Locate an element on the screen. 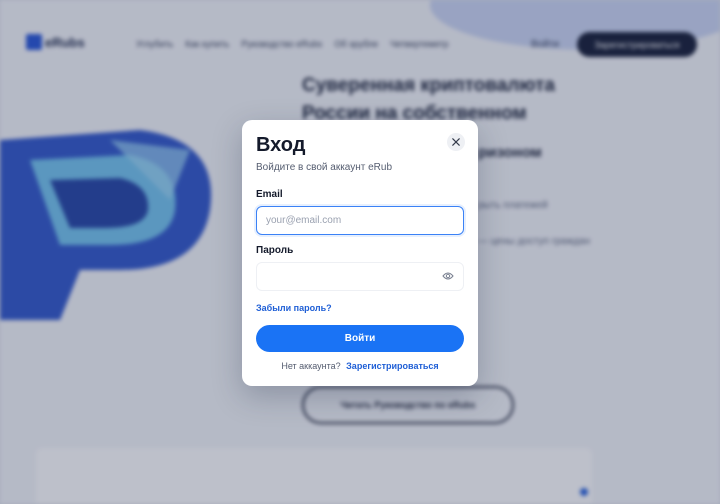 The image size is (720, 504). email-label: Email is located at coordinates (269, 194).